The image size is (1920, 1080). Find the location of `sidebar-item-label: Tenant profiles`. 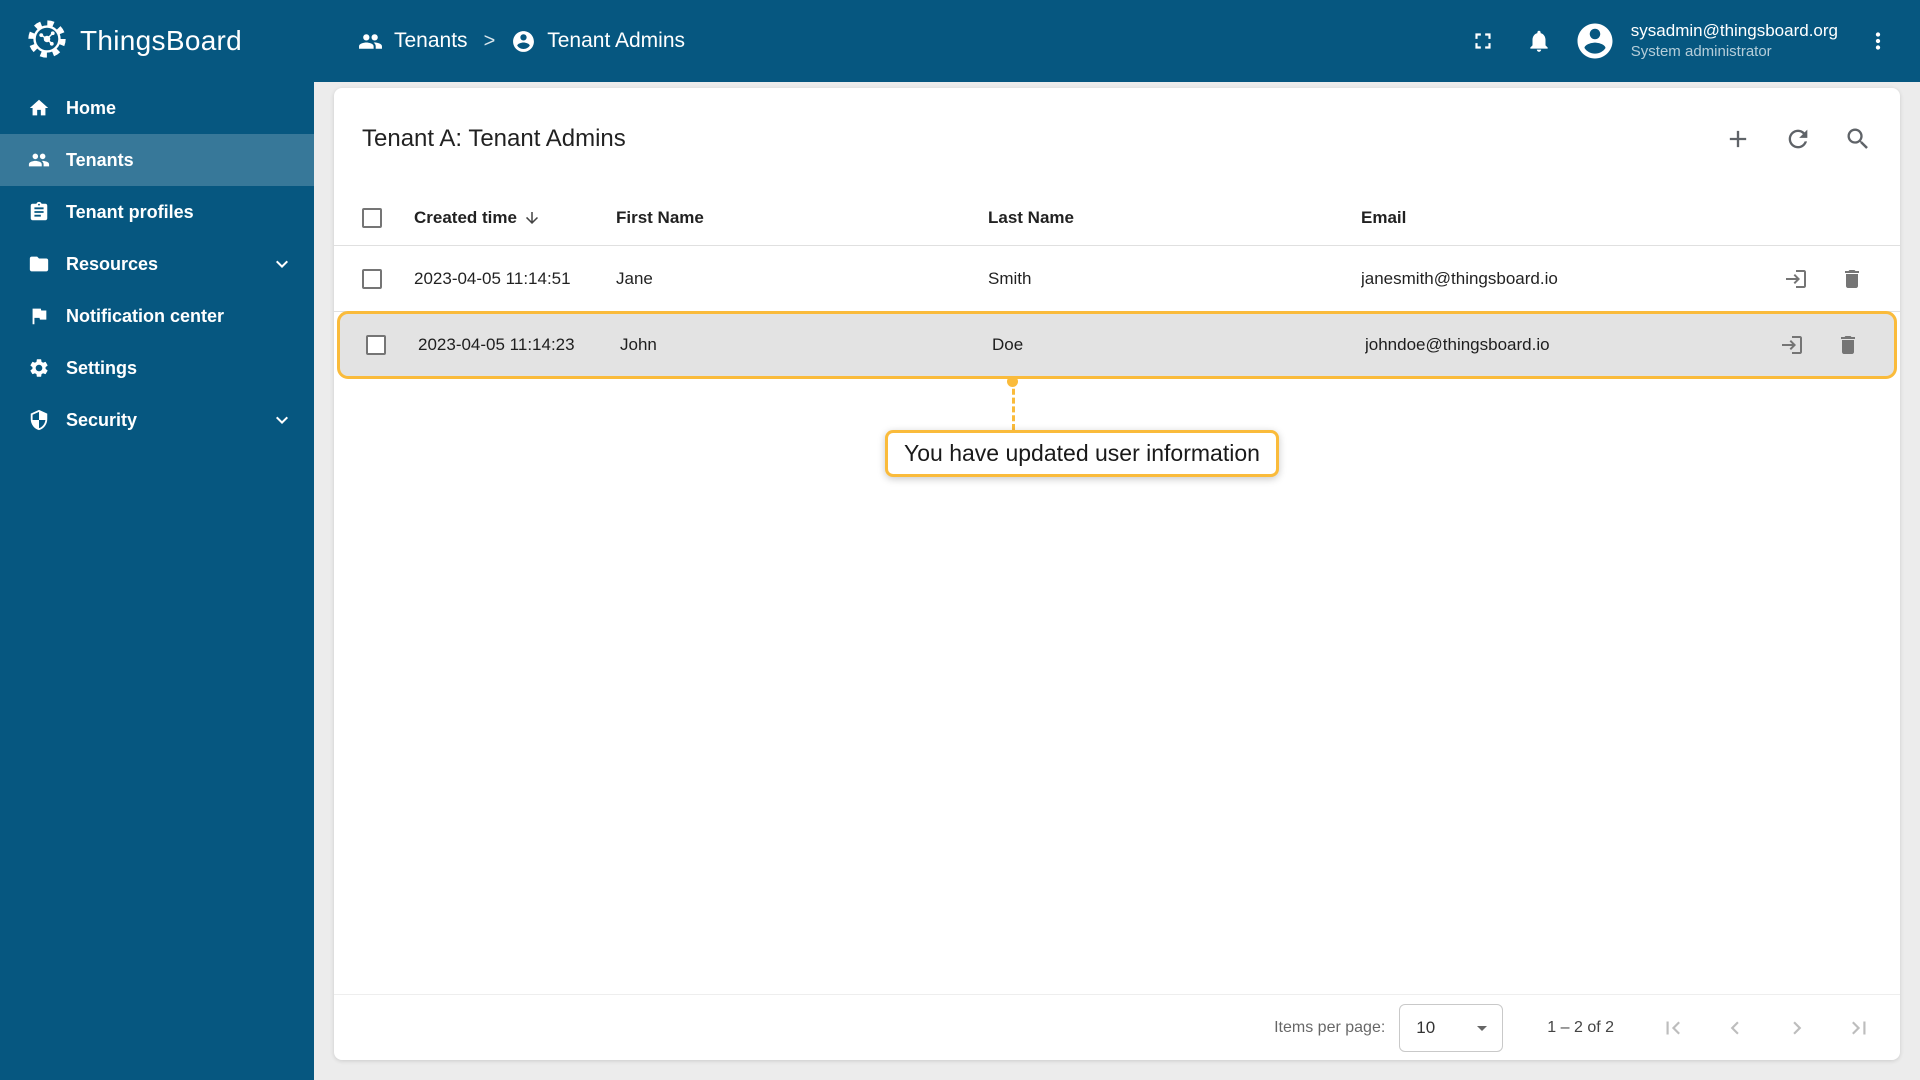

sidebar-item-label: Tenant profiles is located at coordinates (130, 211).